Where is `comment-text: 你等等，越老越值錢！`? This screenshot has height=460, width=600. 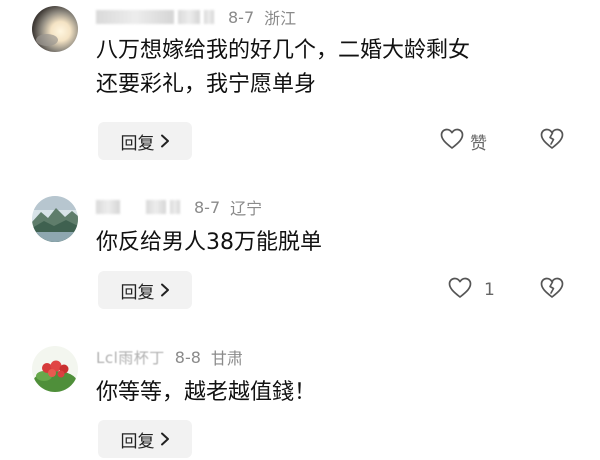 comment-text: 你等等，越老越值錢！ is located at coordinates (341, 393).